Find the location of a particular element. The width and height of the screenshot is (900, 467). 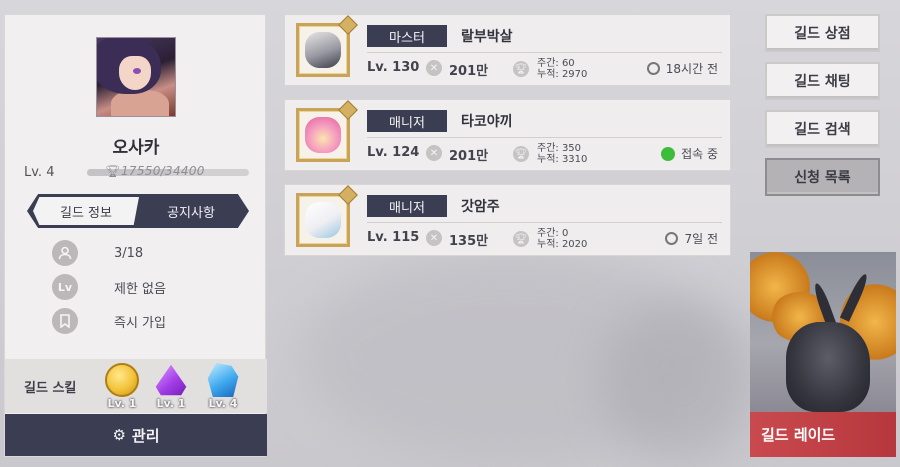

guild-skill-label: 길드 스킬 is located at coordinates (50, 388).